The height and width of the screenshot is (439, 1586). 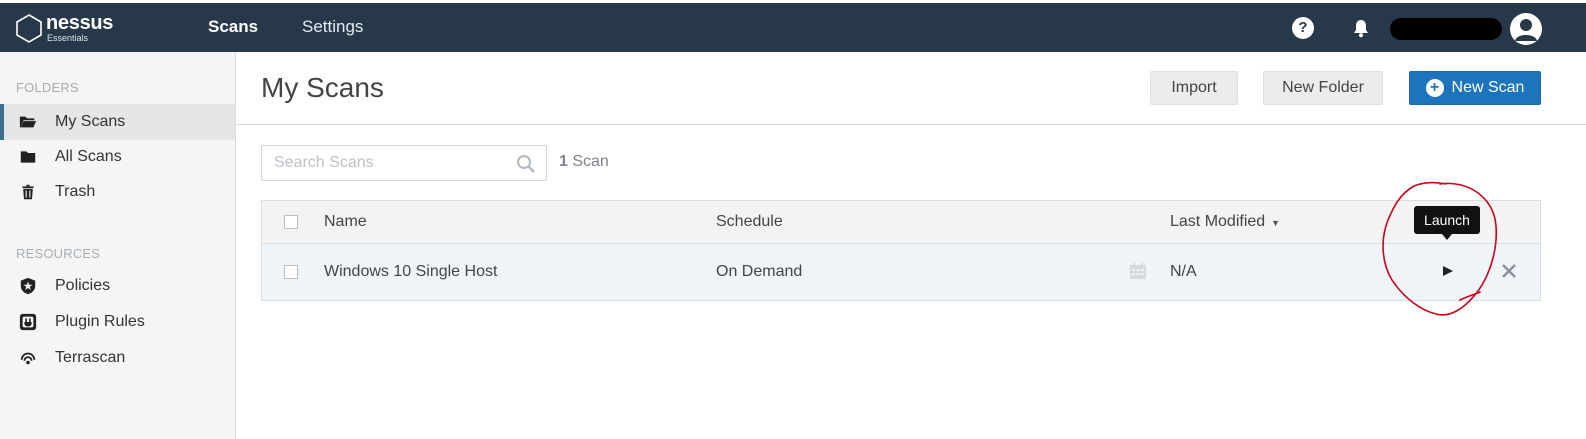 I want to click on search-icon, so click(x=526, y=164).